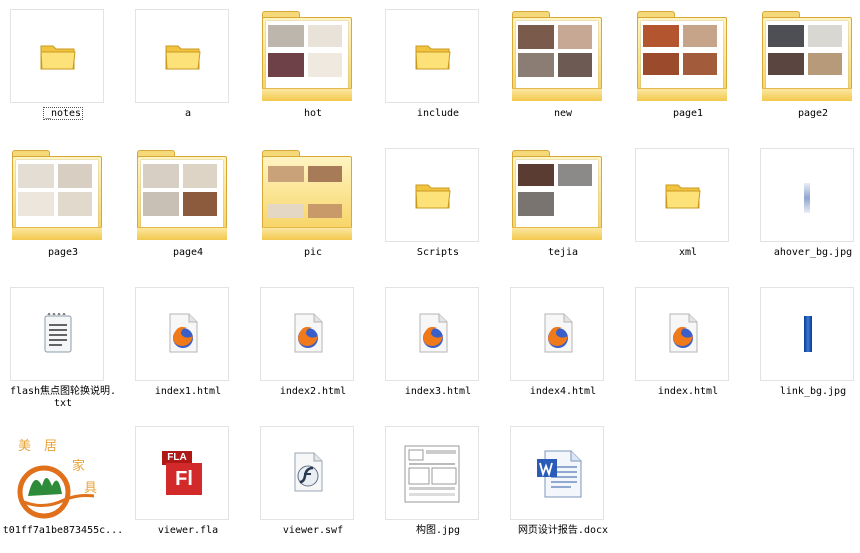 The height and width of the screenshot is (553, 860). I want to click on file-label: page3, so click(63, 252).